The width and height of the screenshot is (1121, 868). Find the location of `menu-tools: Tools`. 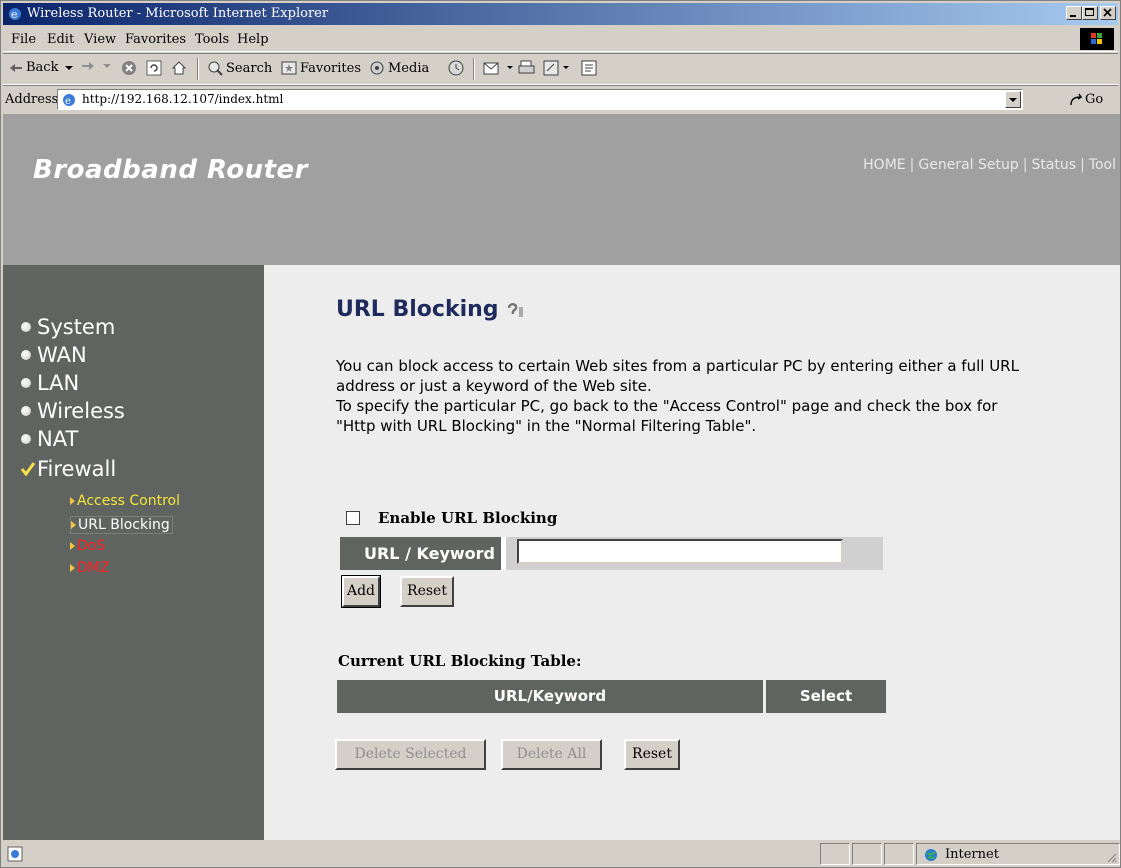

menu-tools: Tools is located at coordinates (212, 39).